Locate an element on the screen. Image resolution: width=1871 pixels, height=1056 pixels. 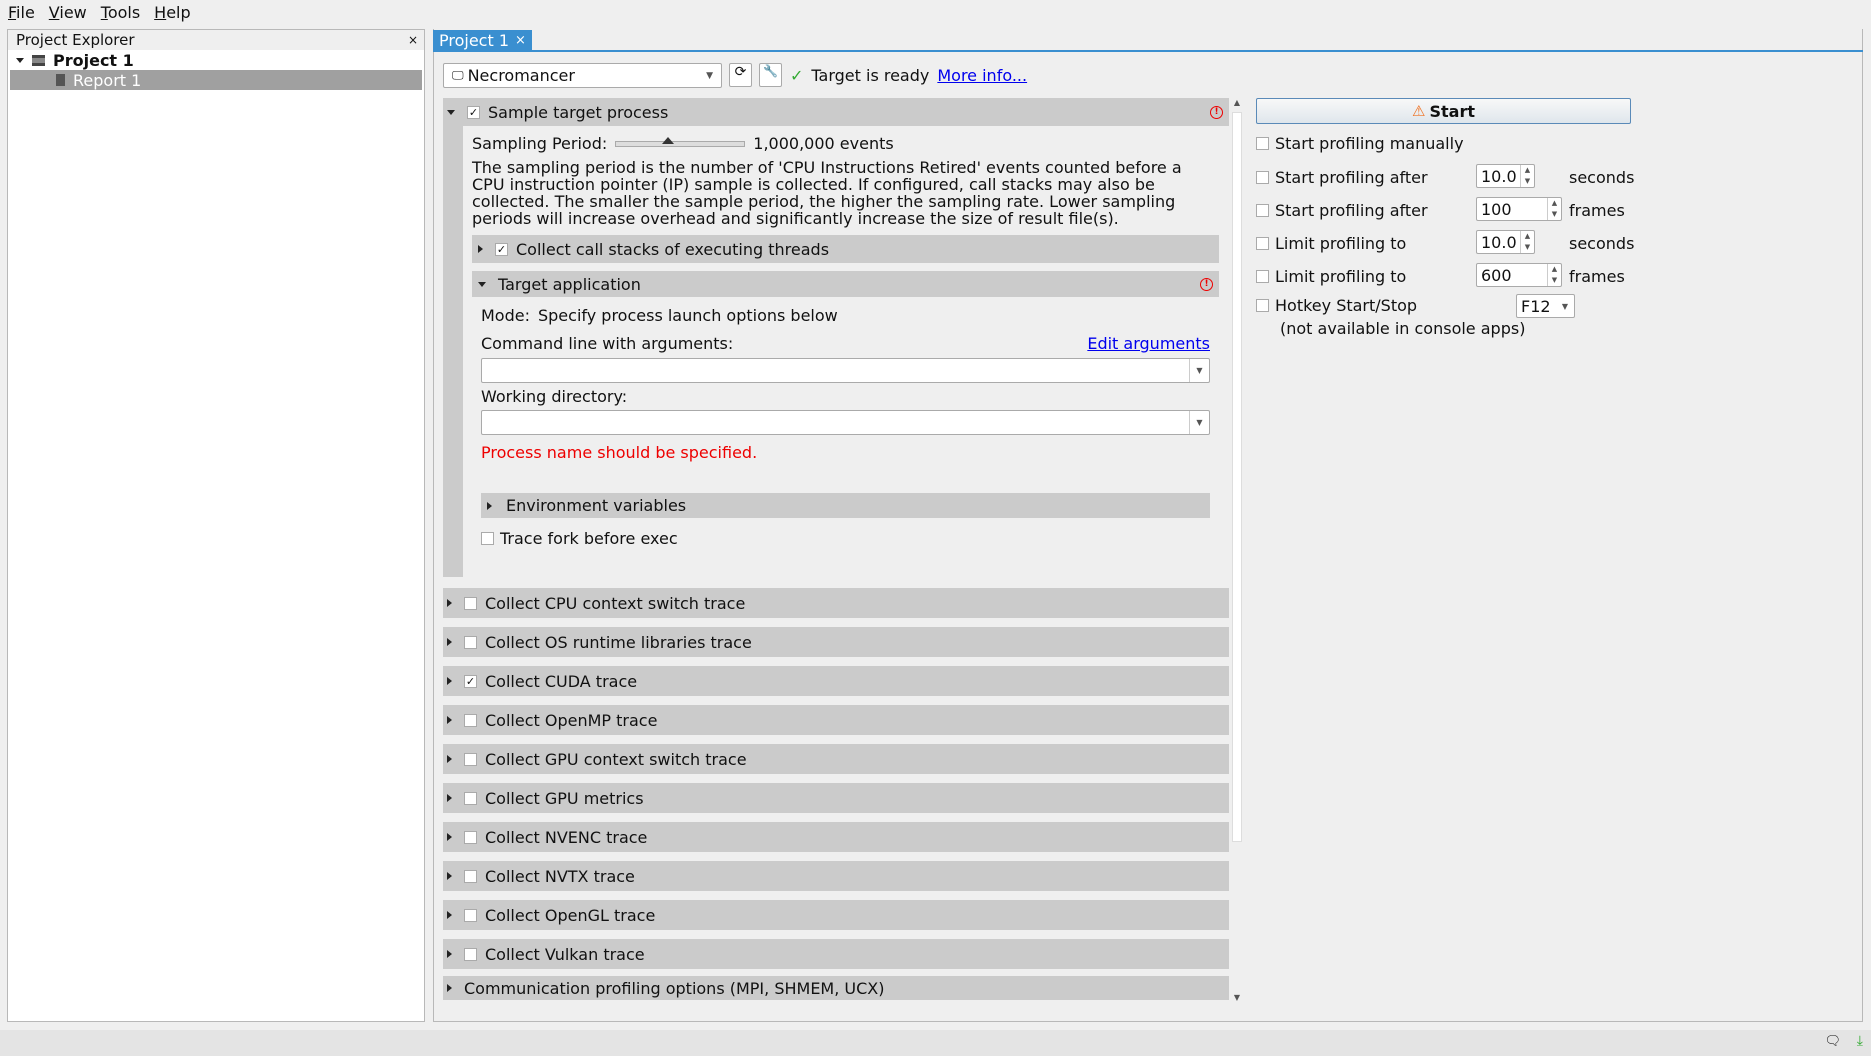
hotkey-checkbox is located at coordinates (1262, 305).